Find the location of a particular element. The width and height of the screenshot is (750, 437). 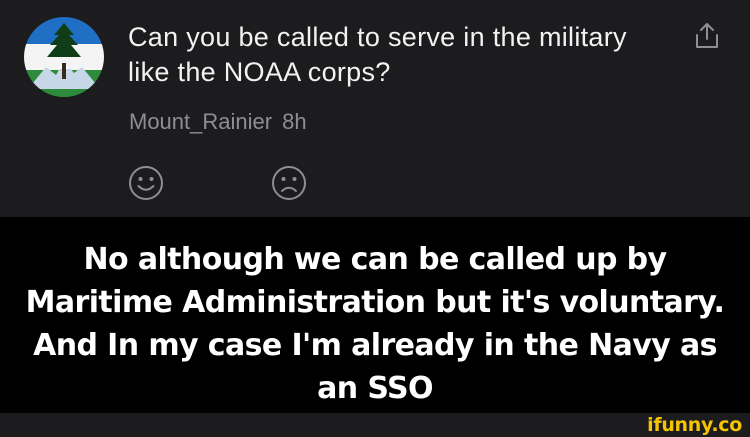

avatar is located at coordinates (64, 57).